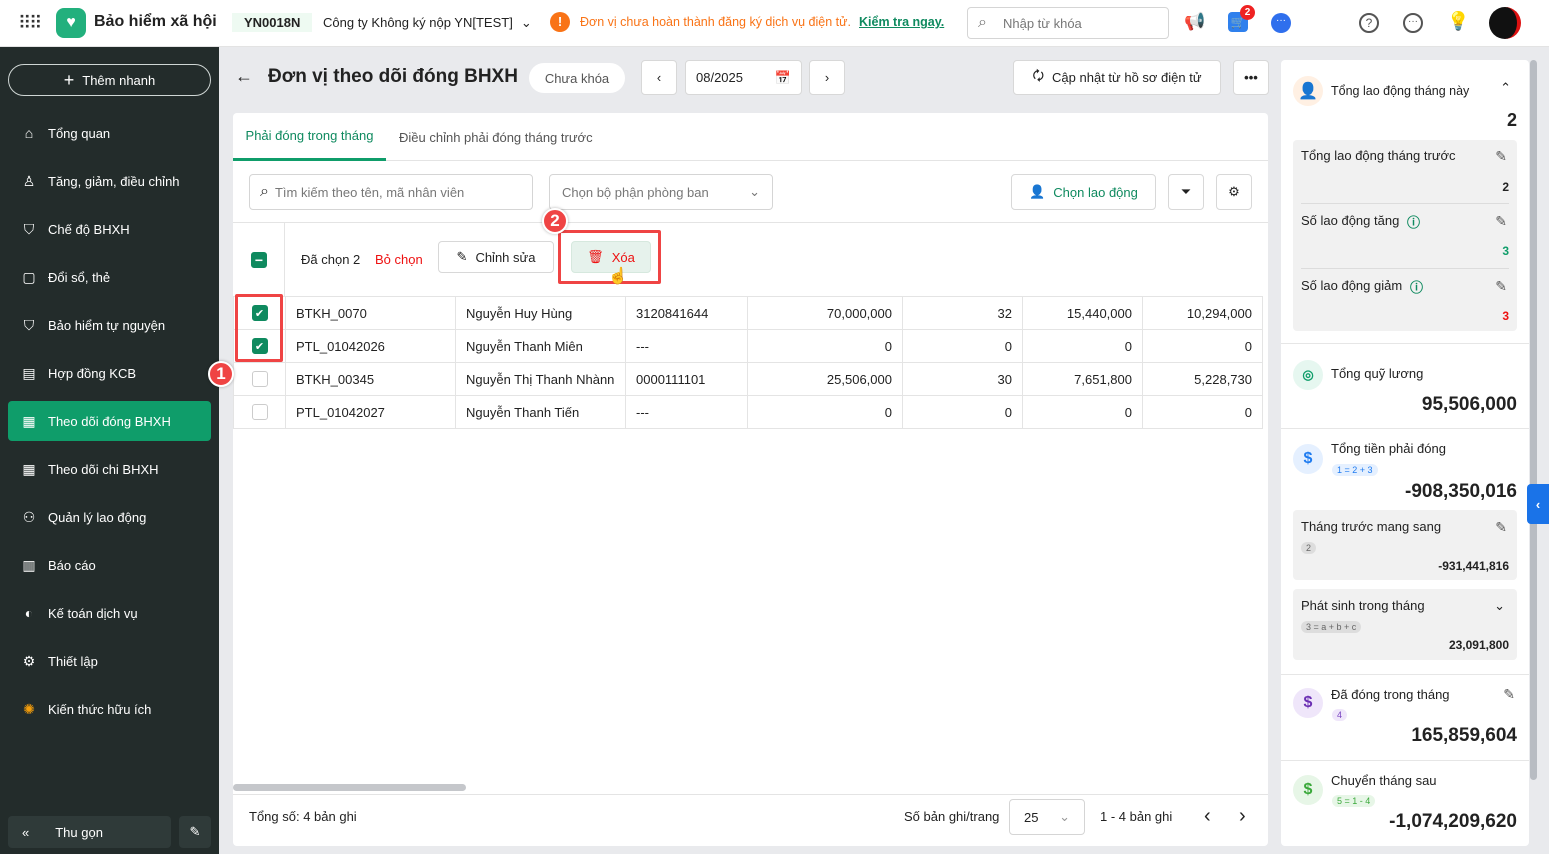  Describe the element at coordinates (1207, 816) in the screenshot. I see `prev-page-button: ‹` at that location.